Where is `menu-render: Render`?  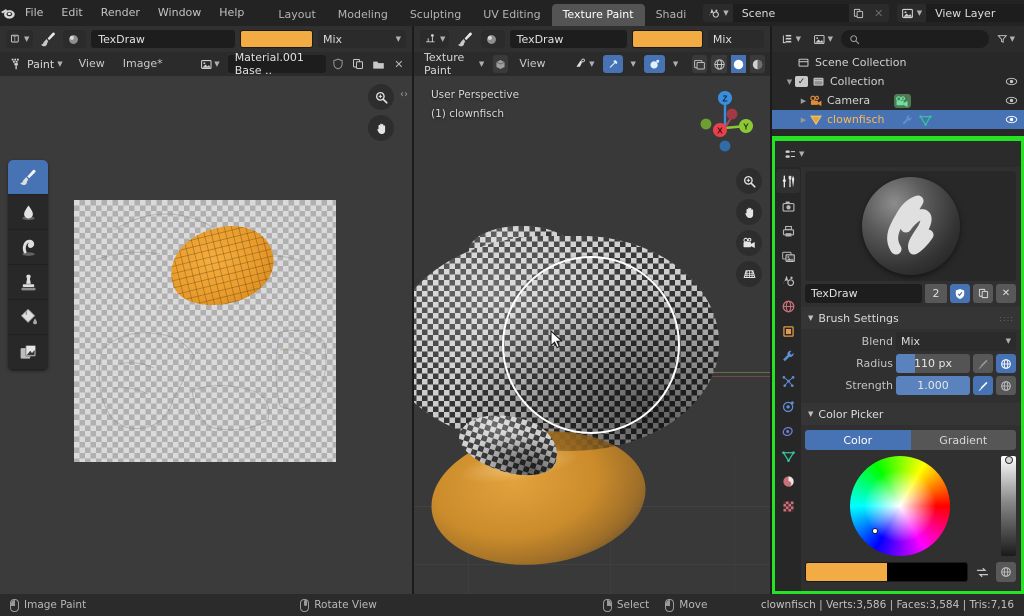
menu-render: Render is located at coordinates (120, 13).